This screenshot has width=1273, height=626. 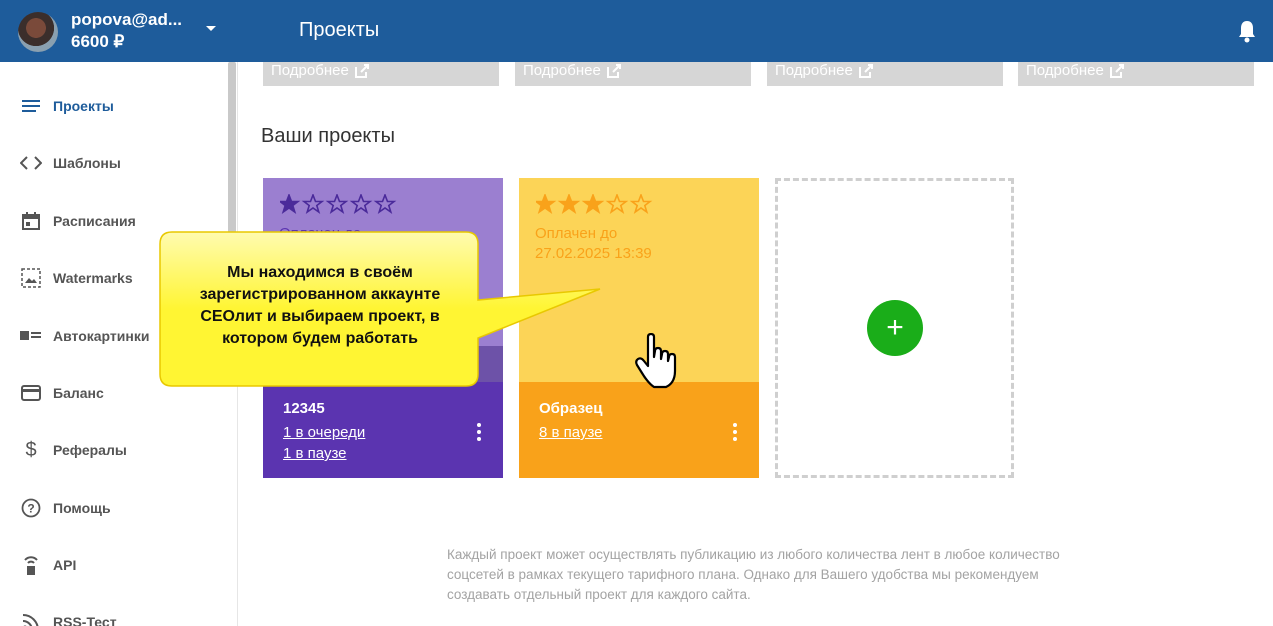 I want to click on sidebar-item-label: RSS-Тест, so click(x=85, y=620).